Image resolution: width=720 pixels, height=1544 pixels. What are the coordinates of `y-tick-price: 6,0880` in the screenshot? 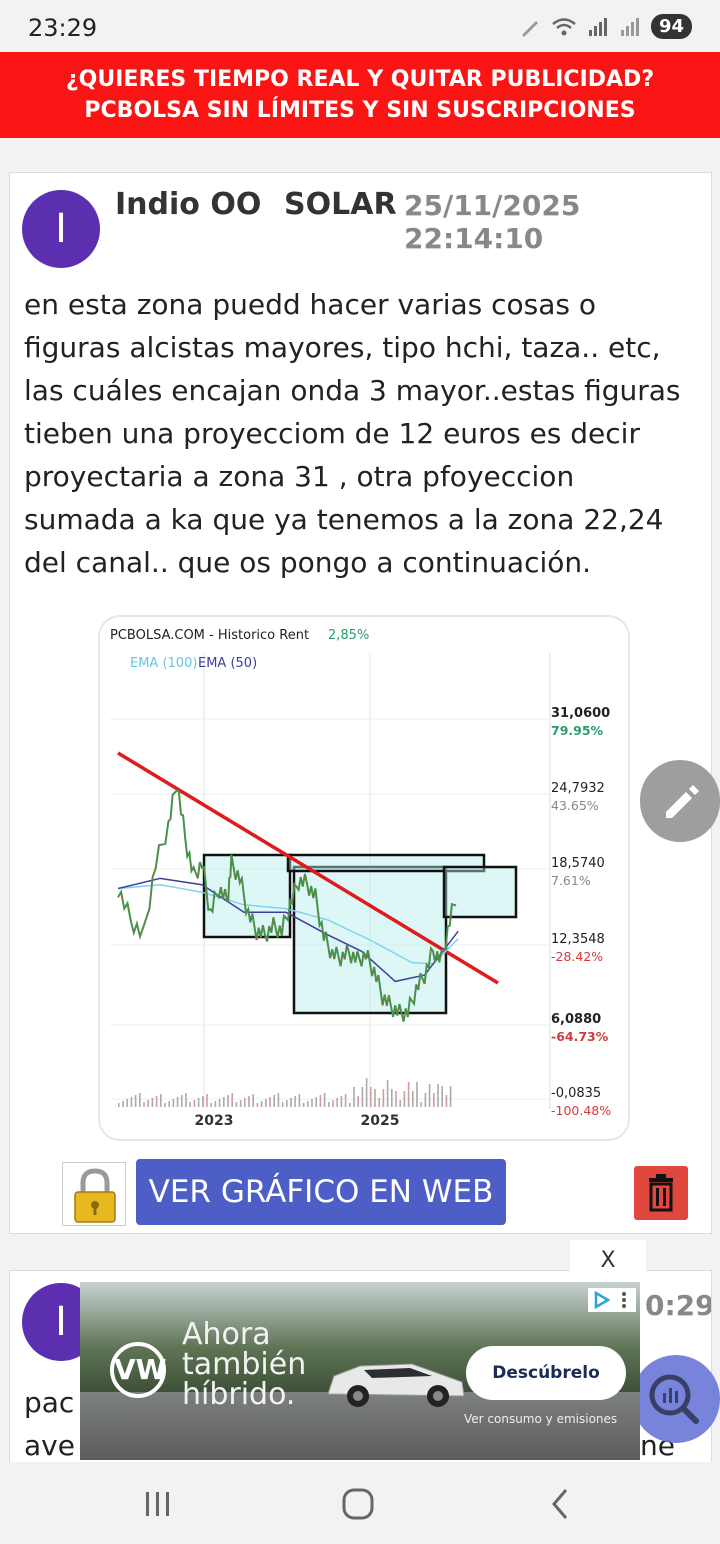 It's located at (576, 1019).